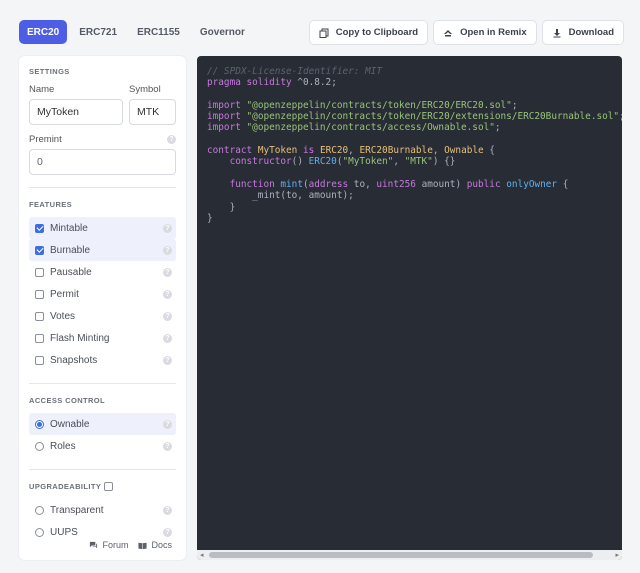 The width and height of the screenshot is (640, 573). I want to click on code-contract-kw: contract, so click(230, 151).